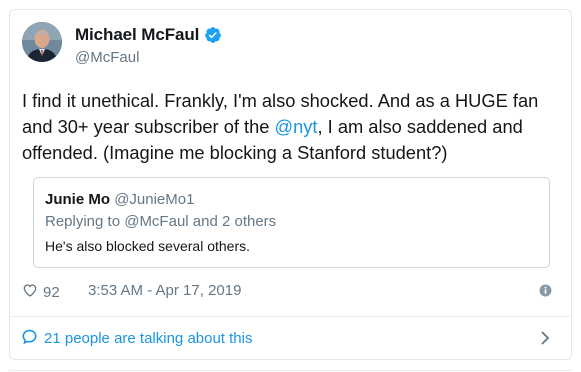 Image resolution: width=581 pixels, height=372 pixels. I want to click on quote-body: He's also blocked several others., so click(147, 246).